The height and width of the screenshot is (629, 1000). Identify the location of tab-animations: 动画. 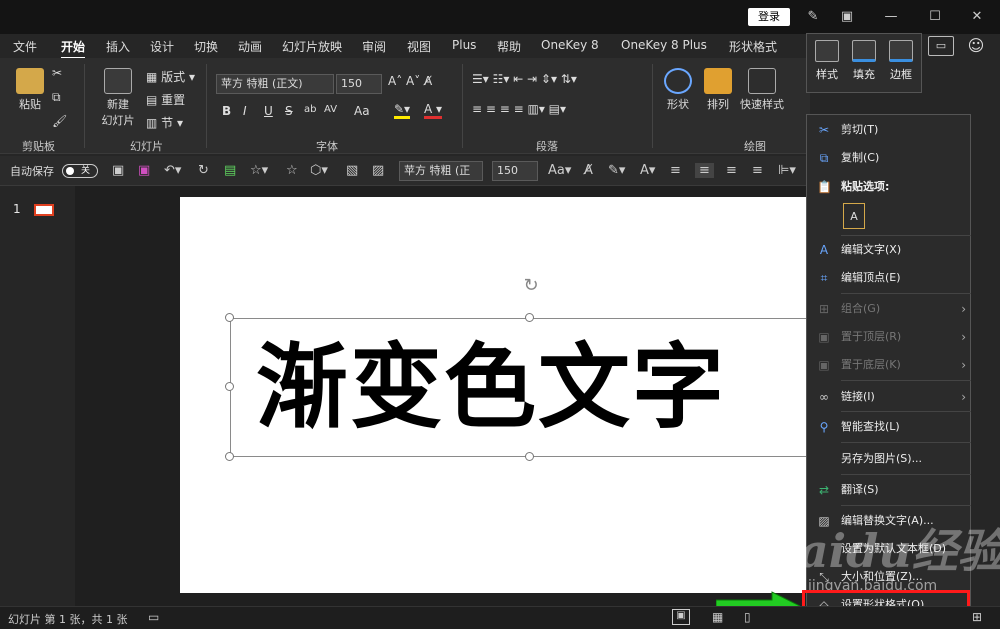
(250, 46).